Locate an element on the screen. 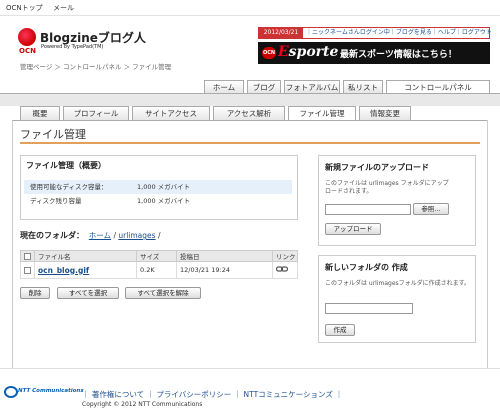  row-select is located at coordinates (27, 270).